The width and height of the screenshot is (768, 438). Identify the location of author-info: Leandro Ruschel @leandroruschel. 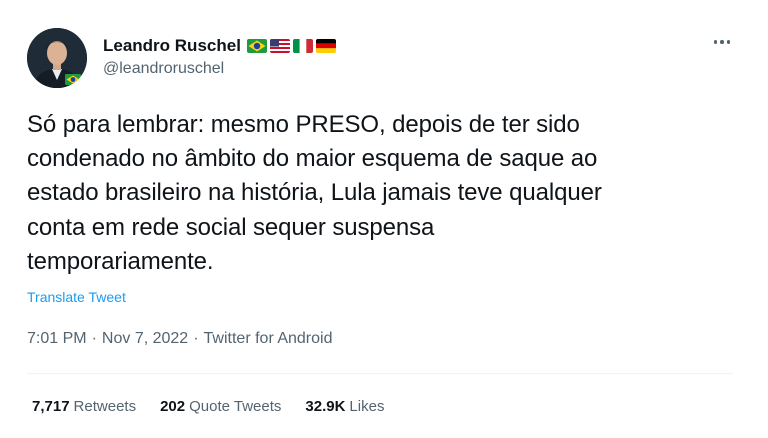
(219, 56).